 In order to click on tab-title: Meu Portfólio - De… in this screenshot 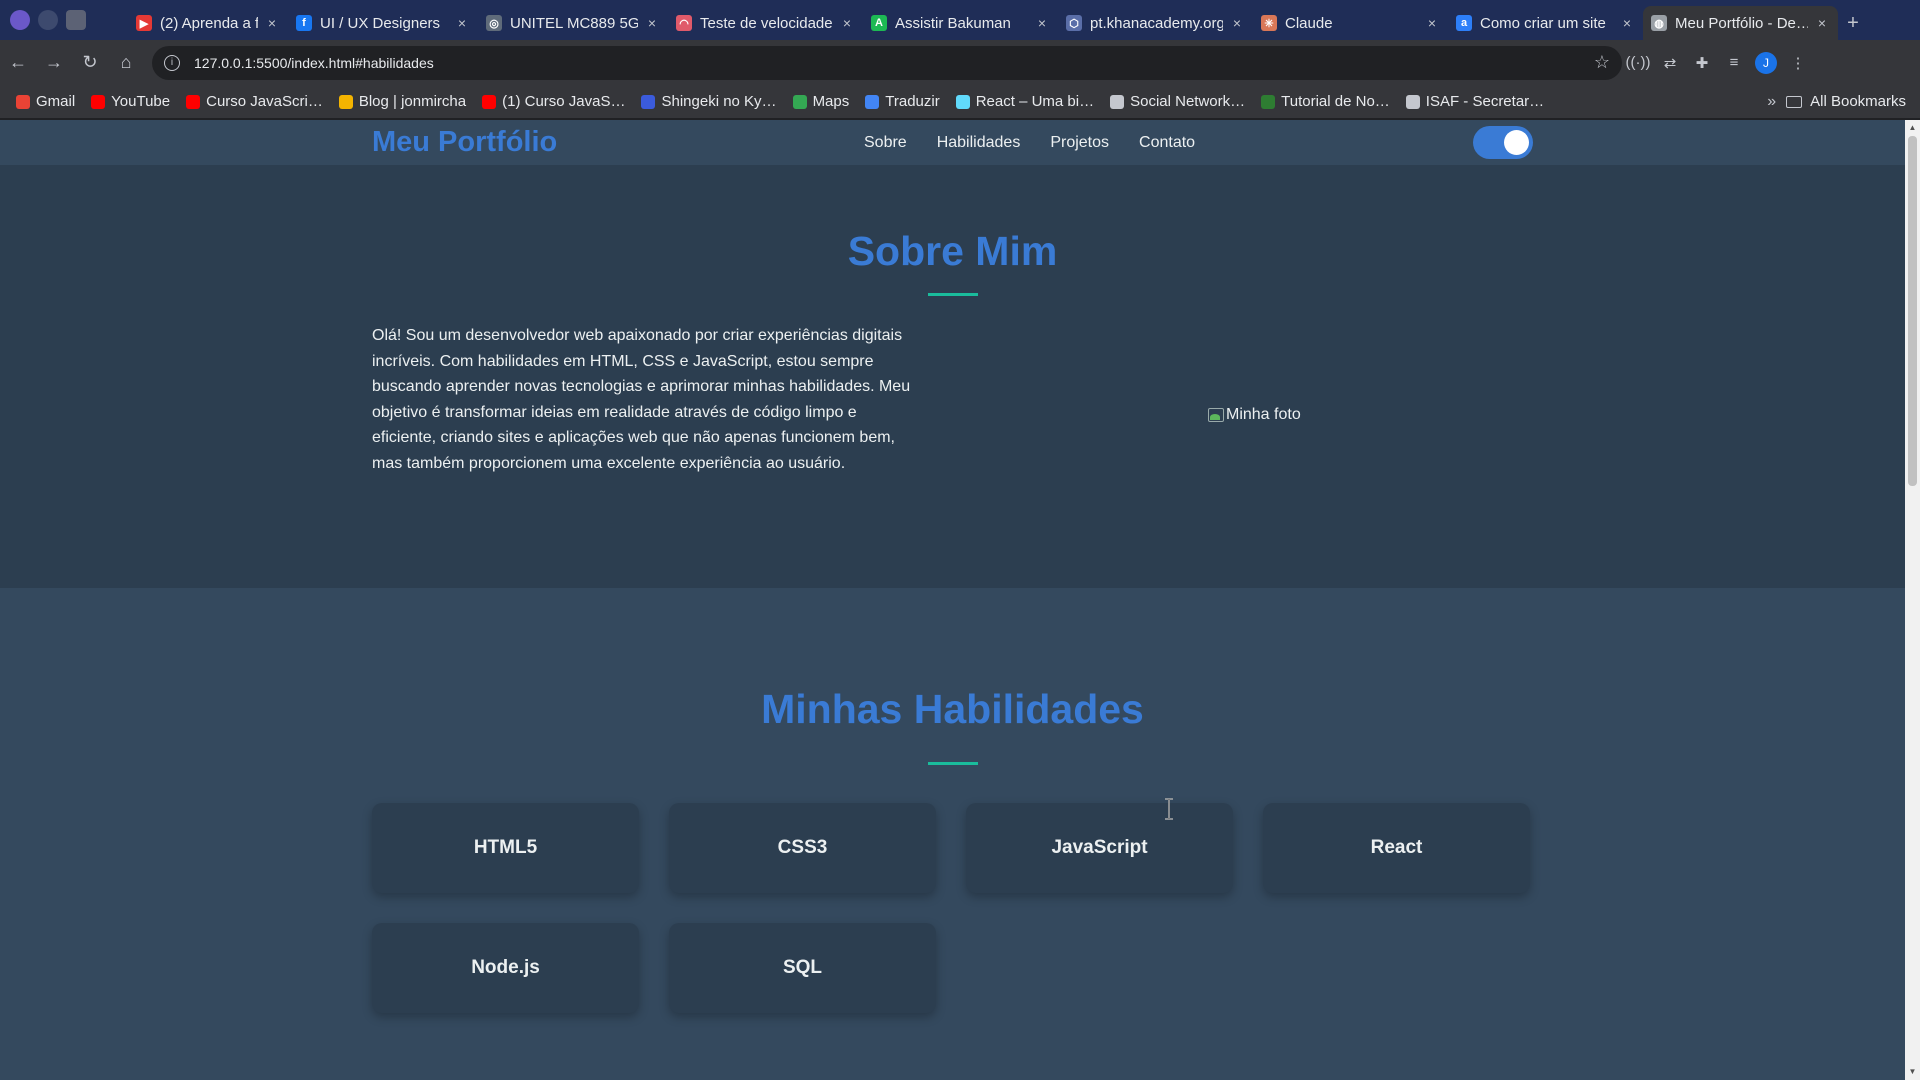, I will do `click(1741, 23)`.